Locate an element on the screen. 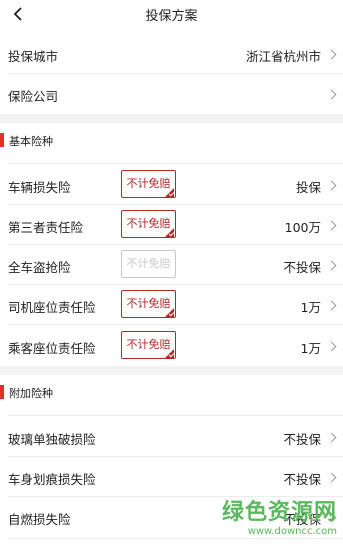 This screenshot has width=343, height=550. item-label: 司机座位责任险 is located at coordinates (52, 307).